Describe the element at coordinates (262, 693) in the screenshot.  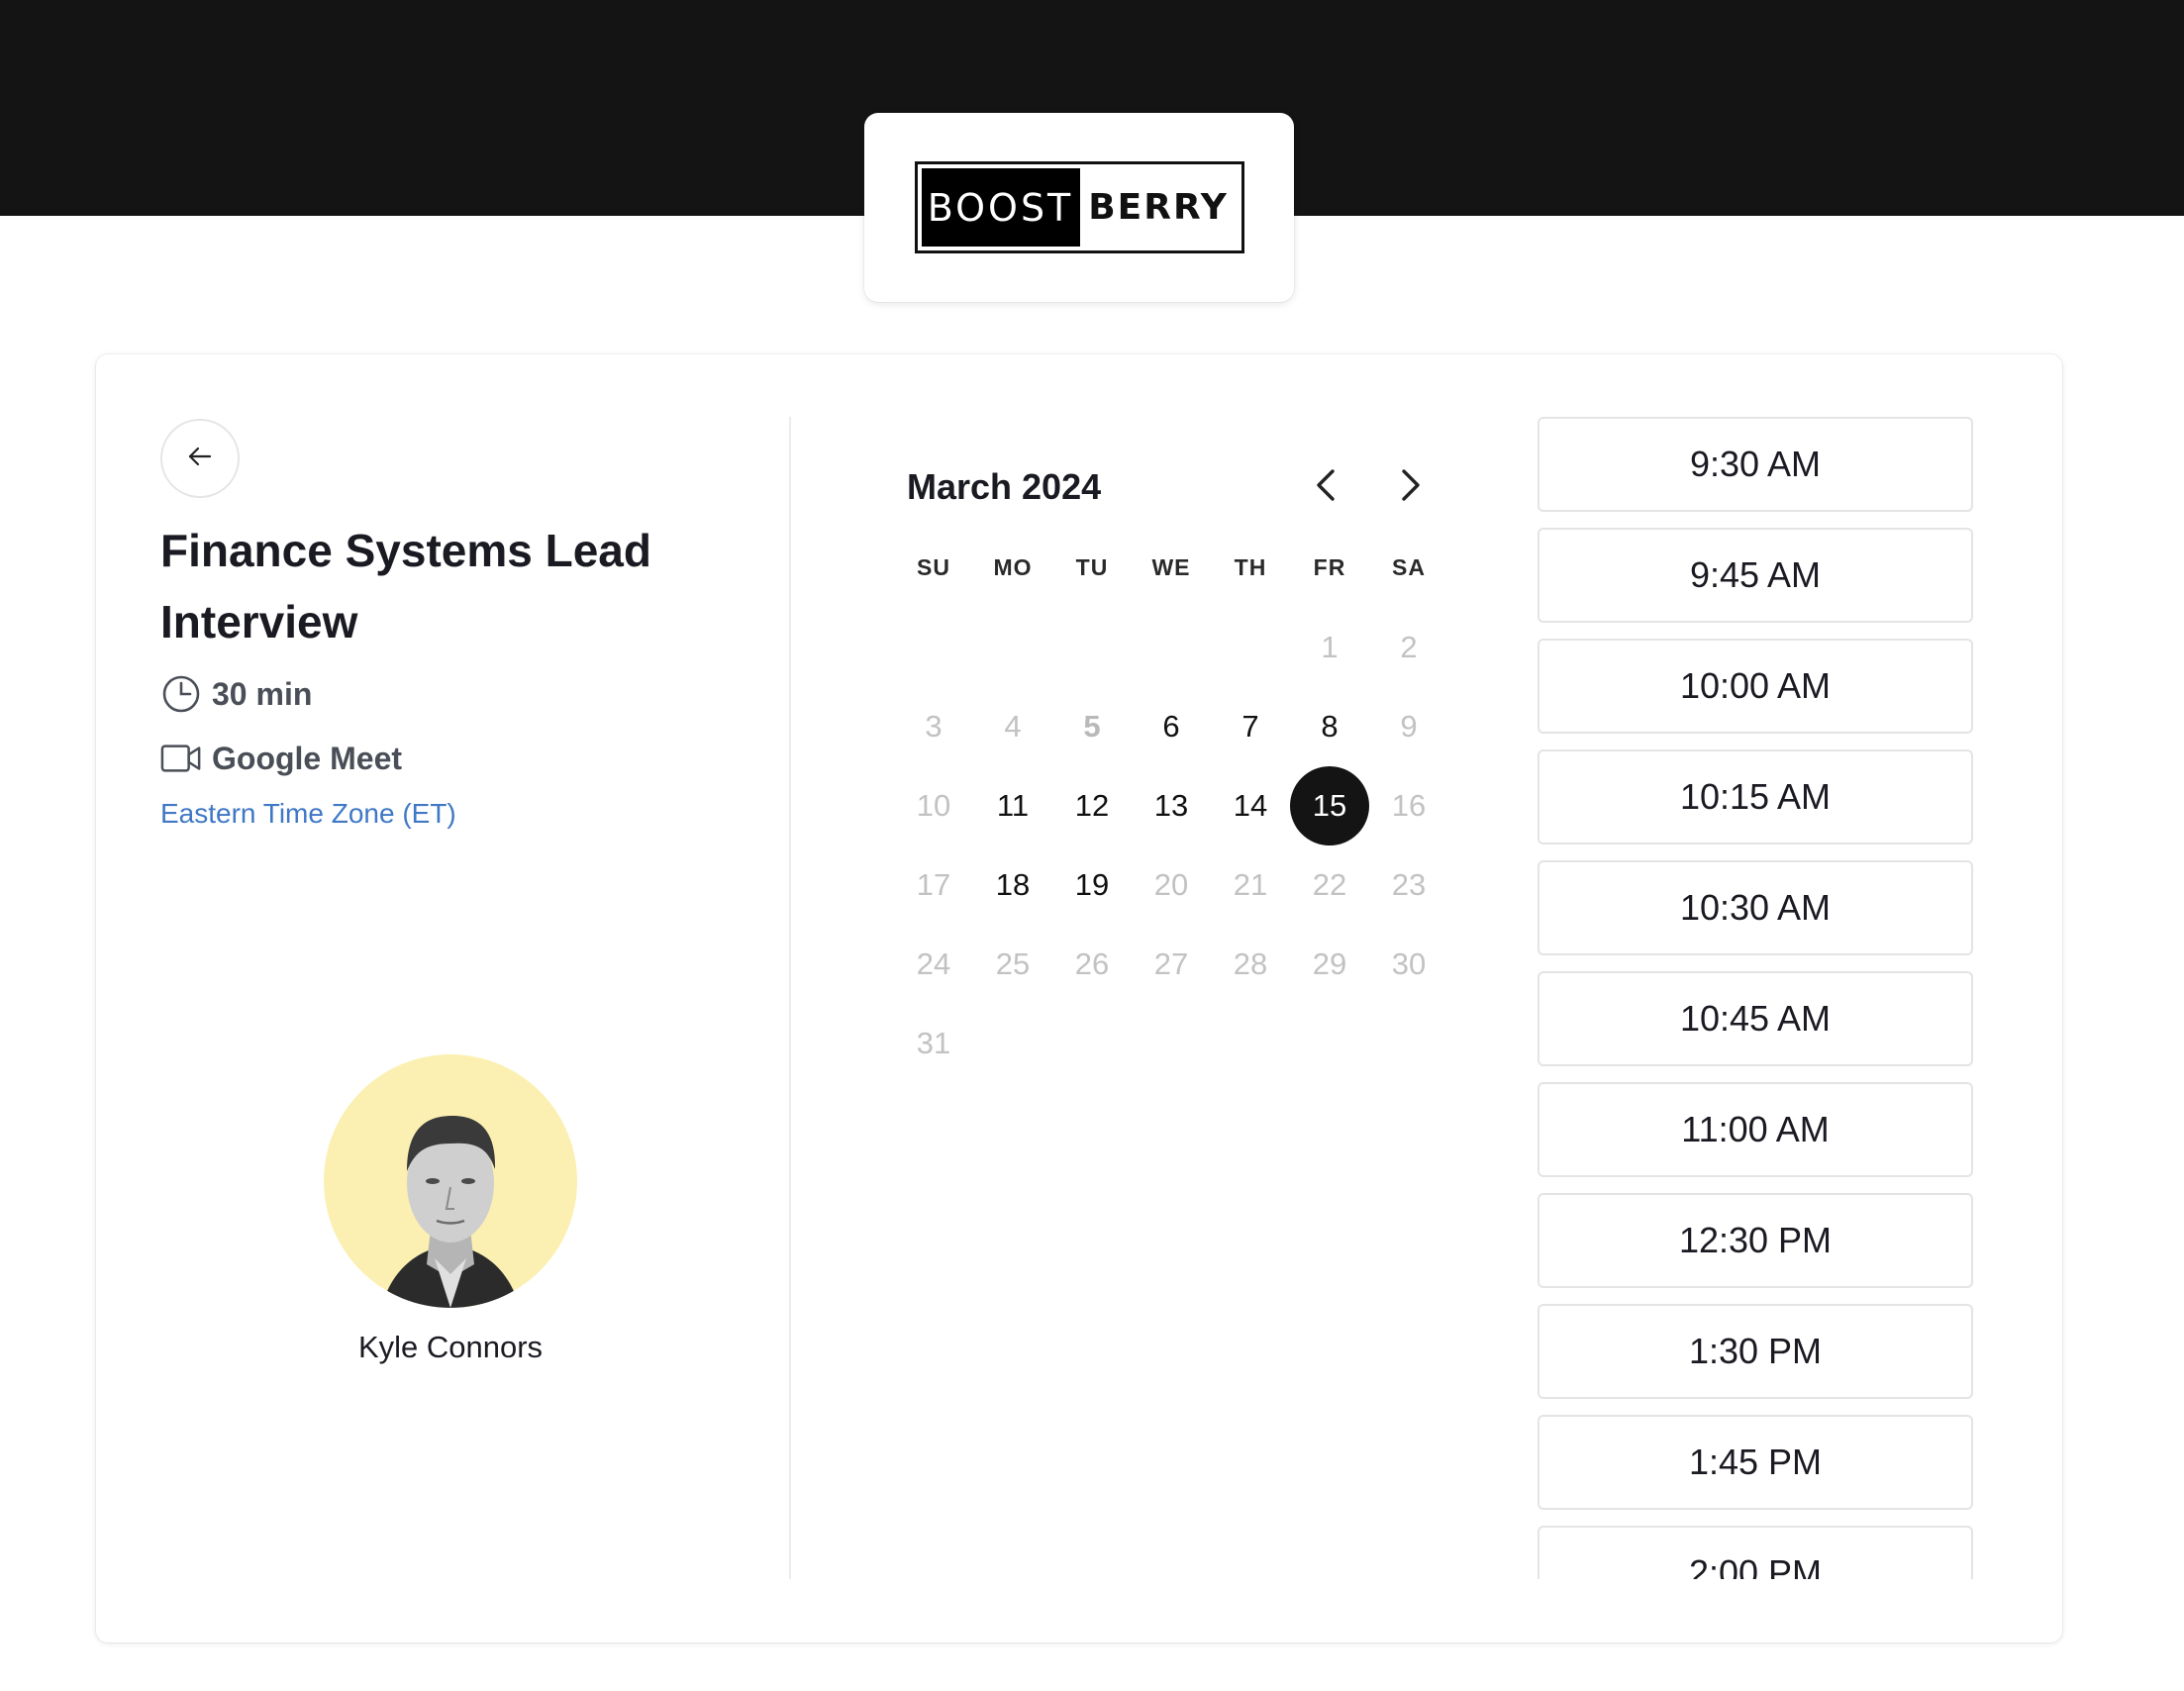
I see `duration-text: 30 min` at that location.